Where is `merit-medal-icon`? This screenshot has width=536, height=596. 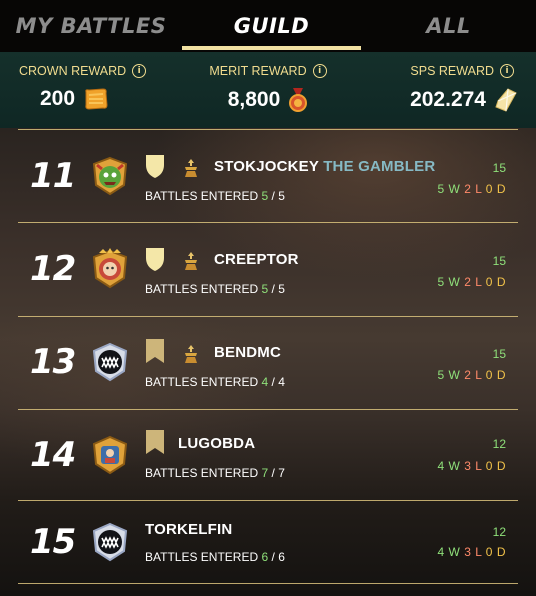
merit-medal-icon is located at coordinates (298, 100).